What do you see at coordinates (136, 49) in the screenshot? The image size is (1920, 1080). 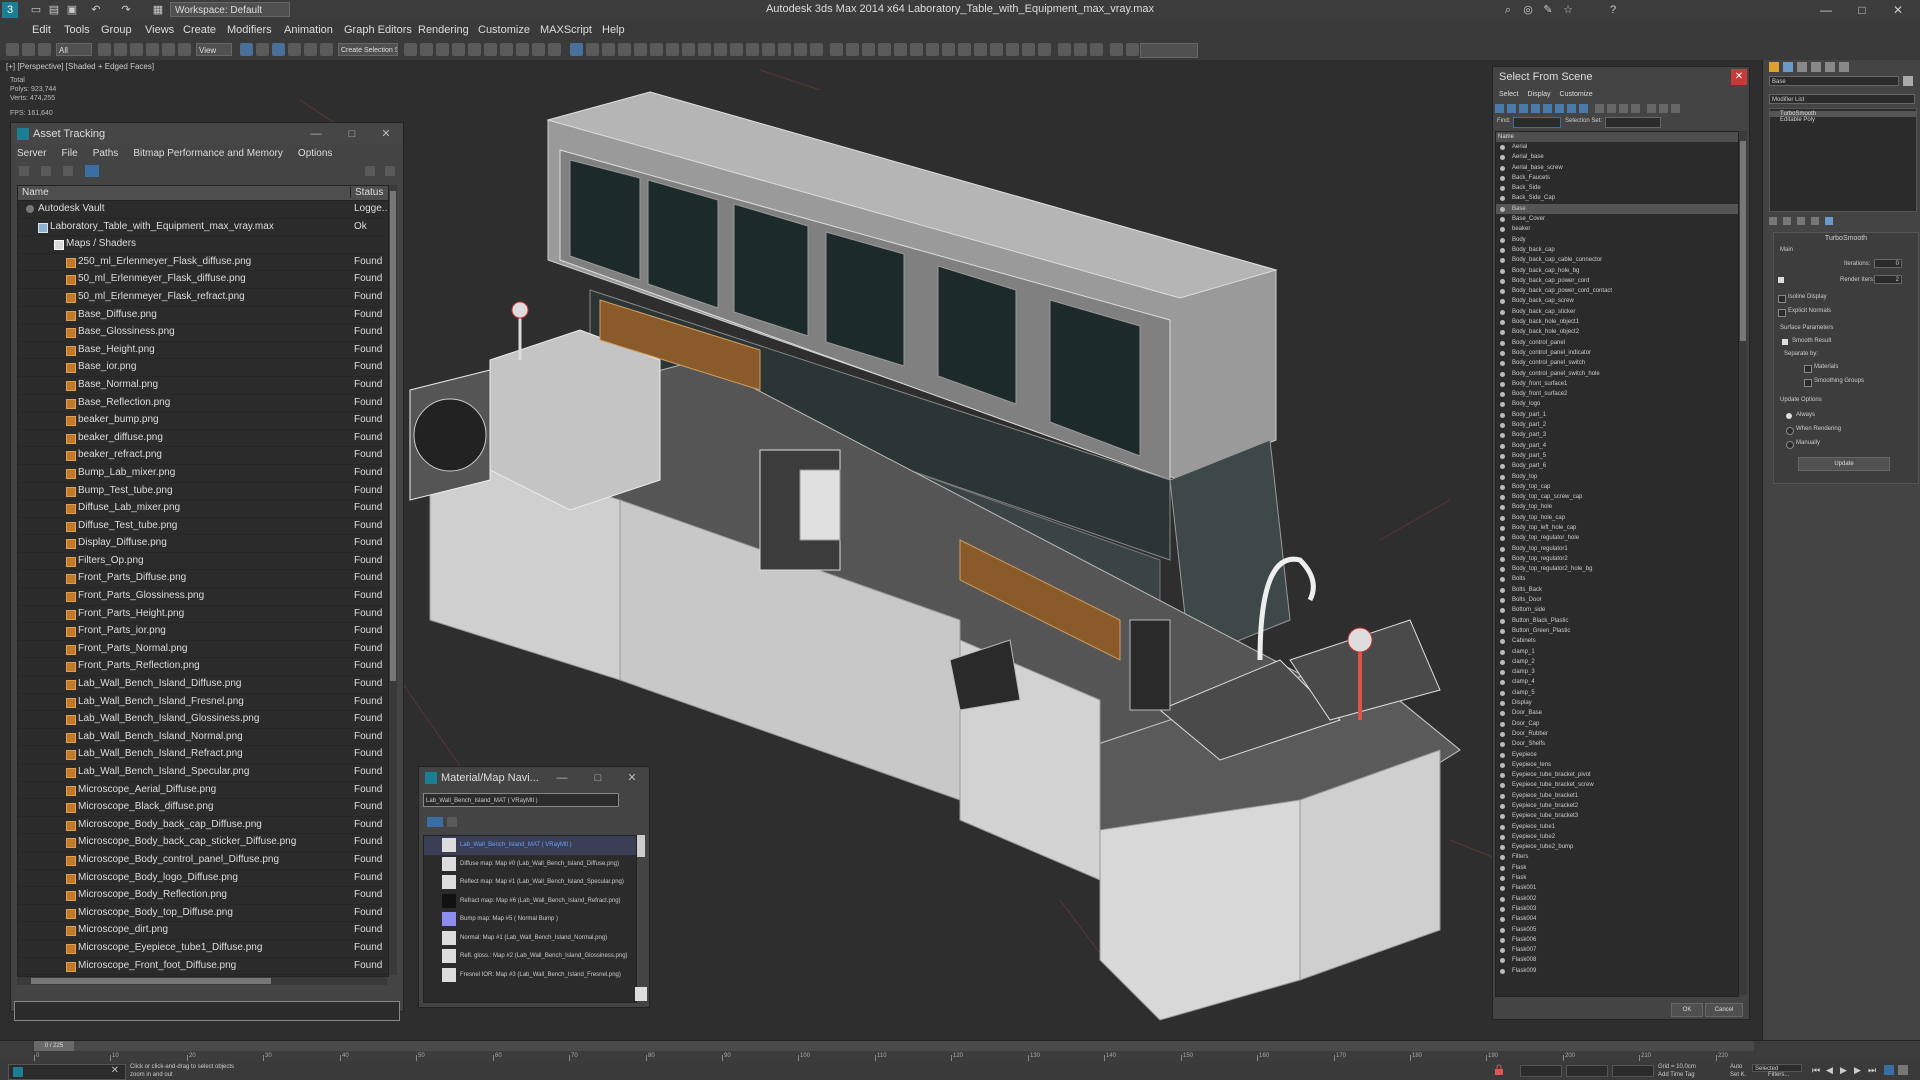 I see `rect-selection-icon` at bounding box center [136, 49].